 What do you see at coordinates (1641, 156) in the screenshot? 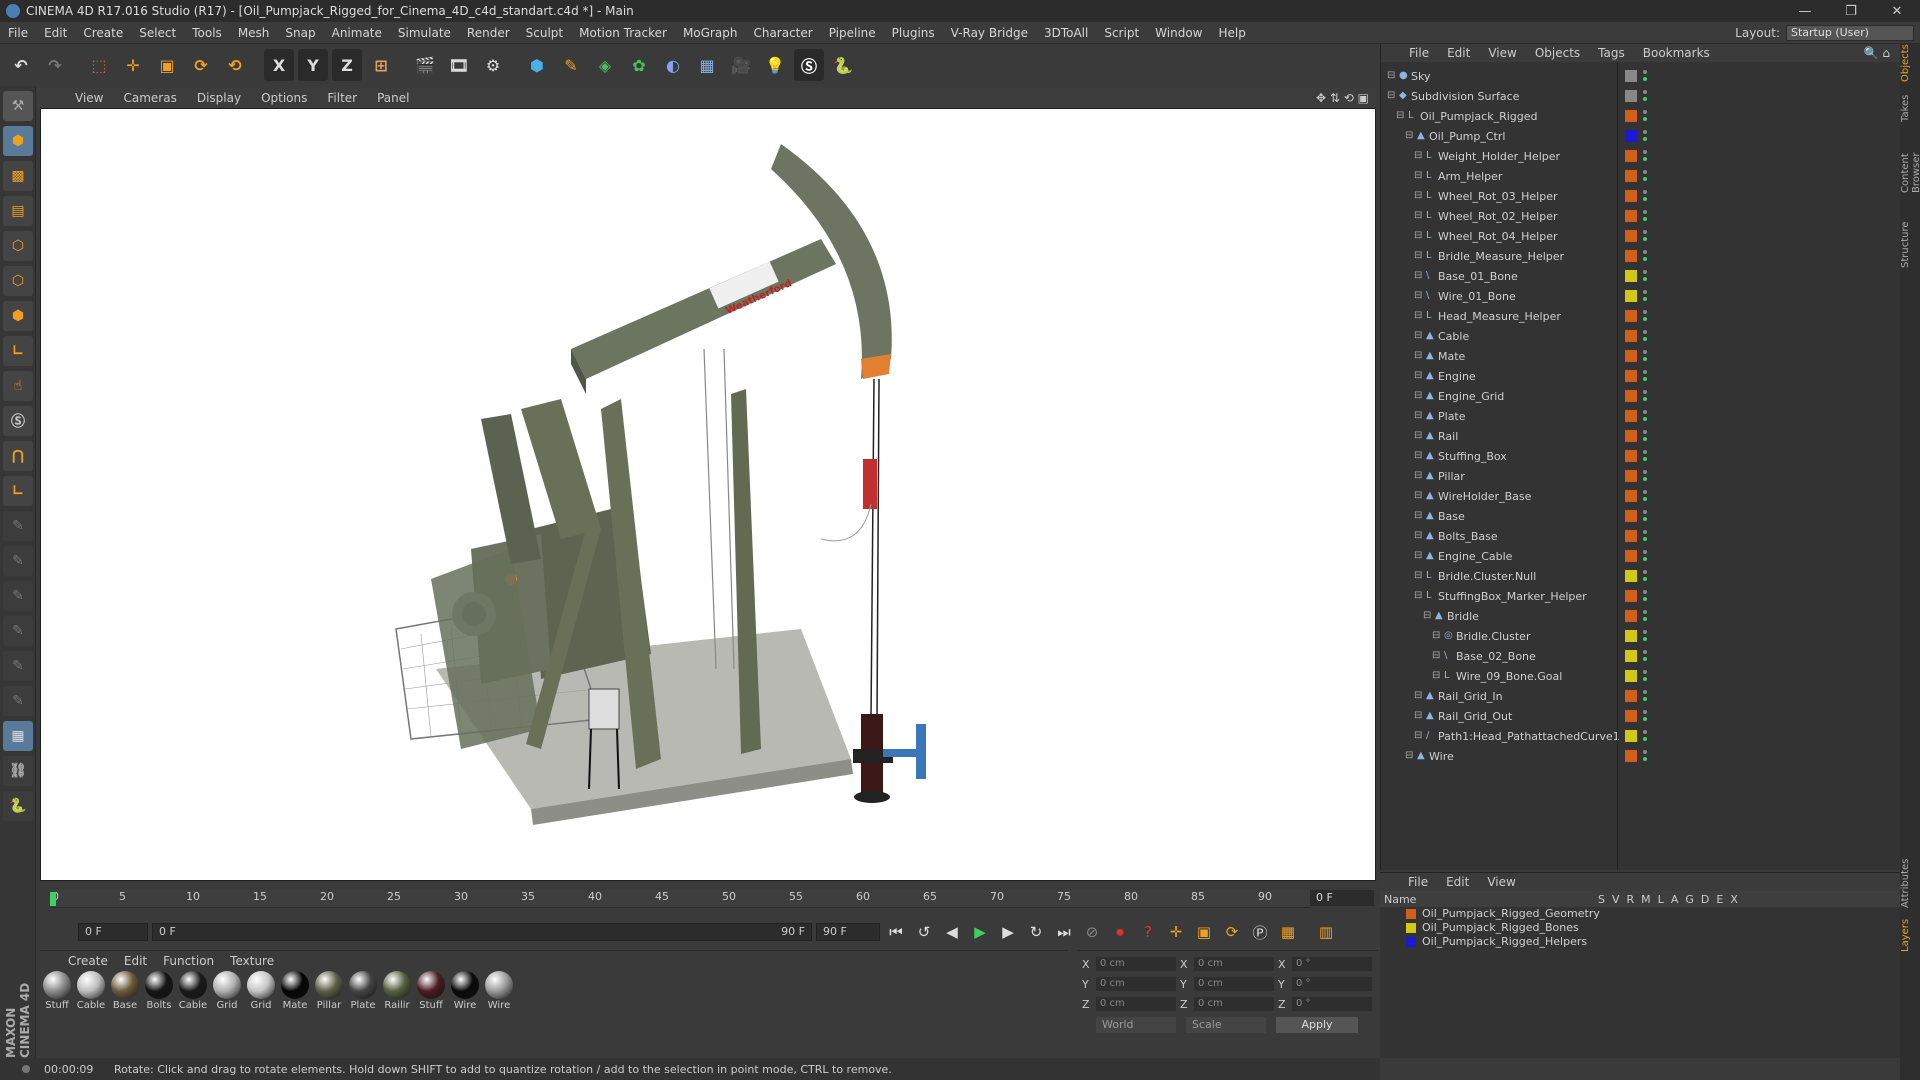
I see `object-row: ⊟ L Weight_Holder_Helper` at bounding box center [1641, 156].